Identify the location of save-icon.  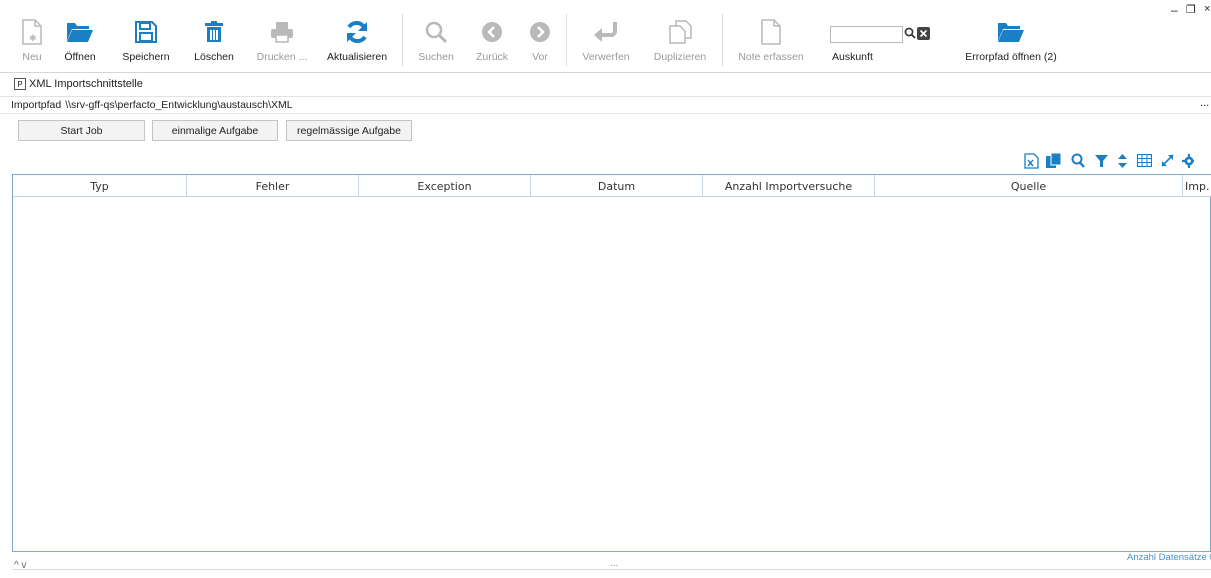
(146, 32).